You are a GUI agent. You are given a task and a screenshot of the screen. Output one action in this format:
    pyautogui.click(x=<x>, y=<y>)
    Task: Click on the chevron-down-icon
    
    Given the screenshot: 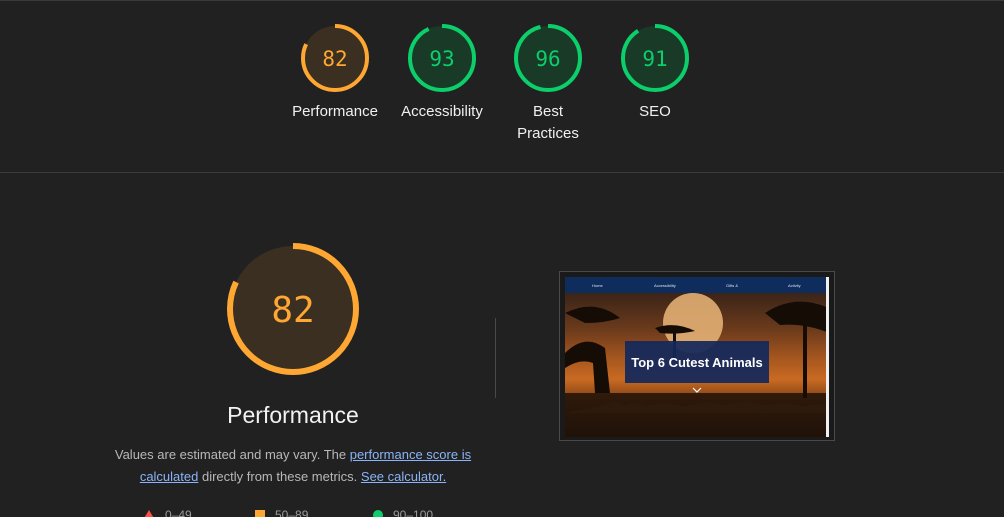 What is the action you would take?
    pyautogui.click(x=697, y=390)
    